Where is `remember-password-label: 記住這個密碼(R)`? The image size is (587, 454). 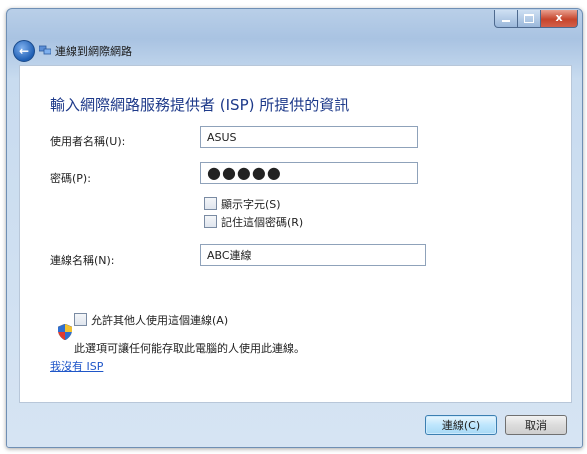 remember-password-label: 記住這個密碼(R) is located at coordinates (262, 222).